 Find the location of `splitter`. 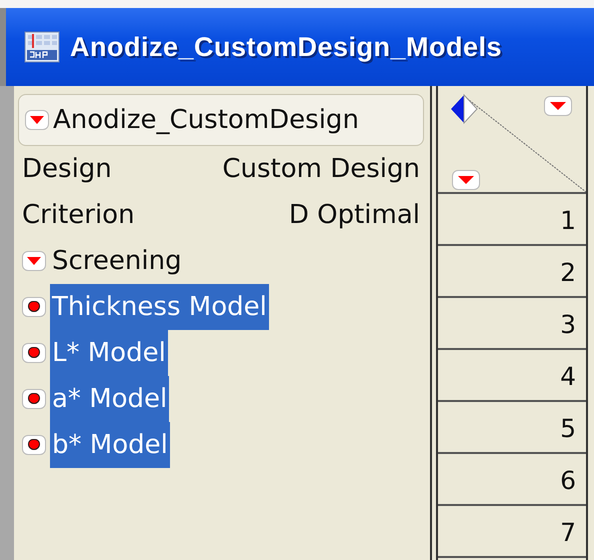

splitter is located at coordinates (434, 323).